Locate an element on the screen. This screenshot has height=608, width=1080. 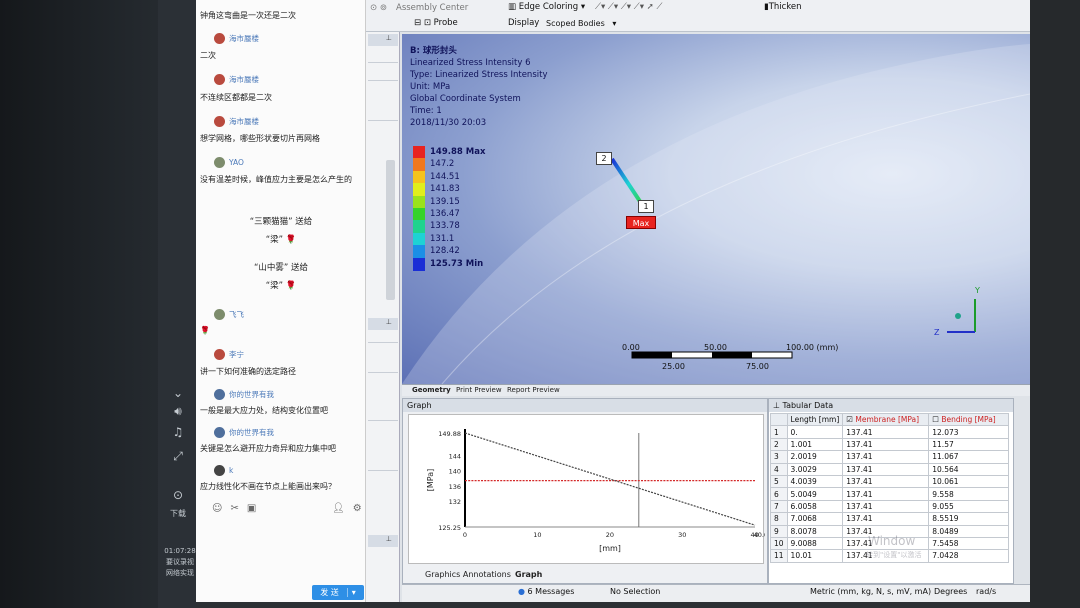
chat-sender: k is located at coordinates (223, 470).